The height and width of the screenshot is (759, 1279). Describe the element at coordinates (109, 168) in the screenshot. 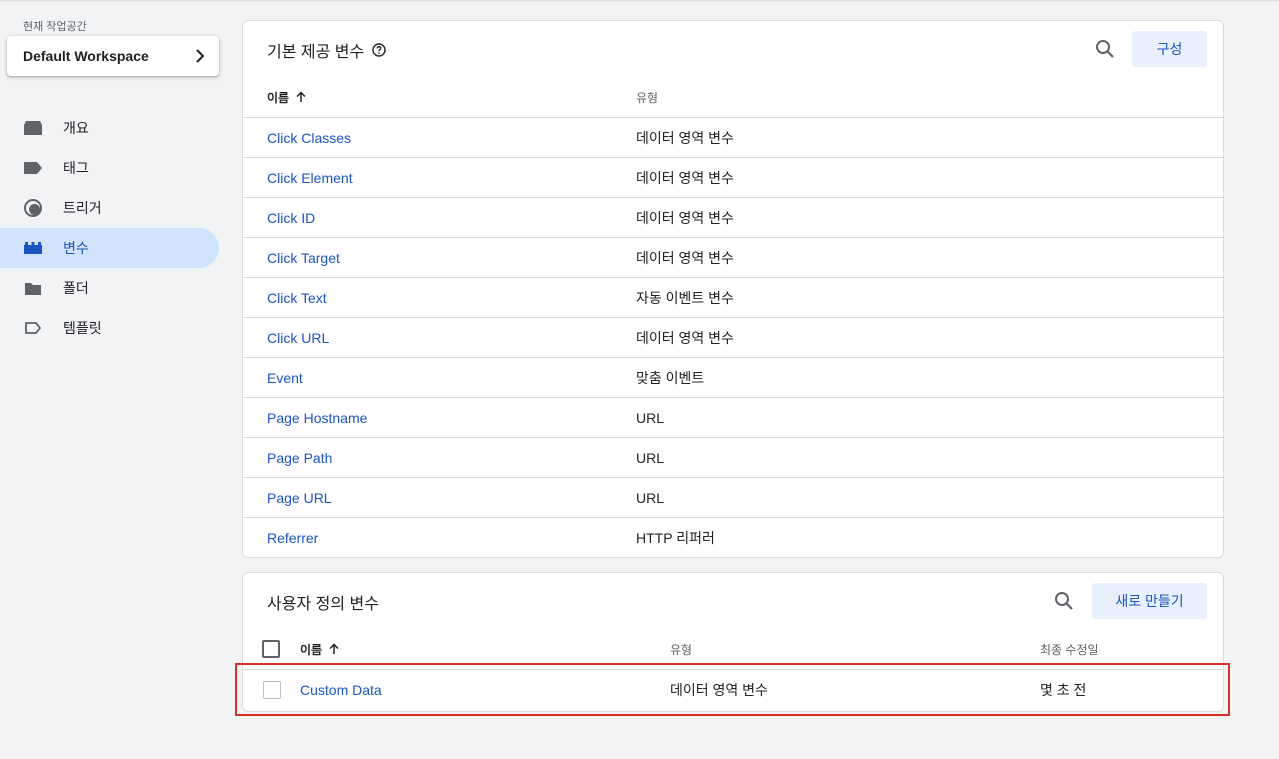

I see `sidebar-item-tags: 태그` at that location.